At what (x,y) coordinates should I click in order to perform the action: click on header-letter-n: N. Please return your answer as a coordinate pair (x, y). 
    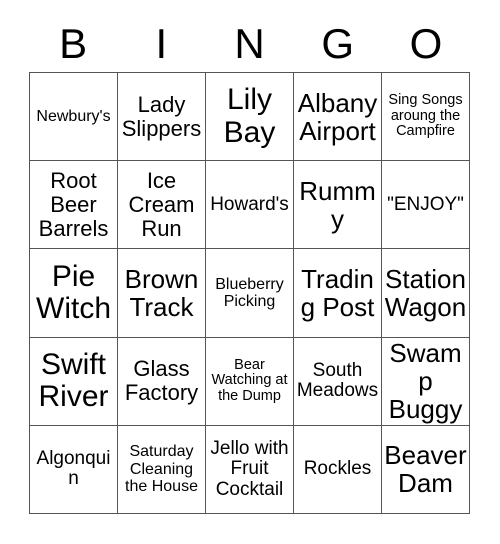
    Looking at the image, I should click on (249, 43).